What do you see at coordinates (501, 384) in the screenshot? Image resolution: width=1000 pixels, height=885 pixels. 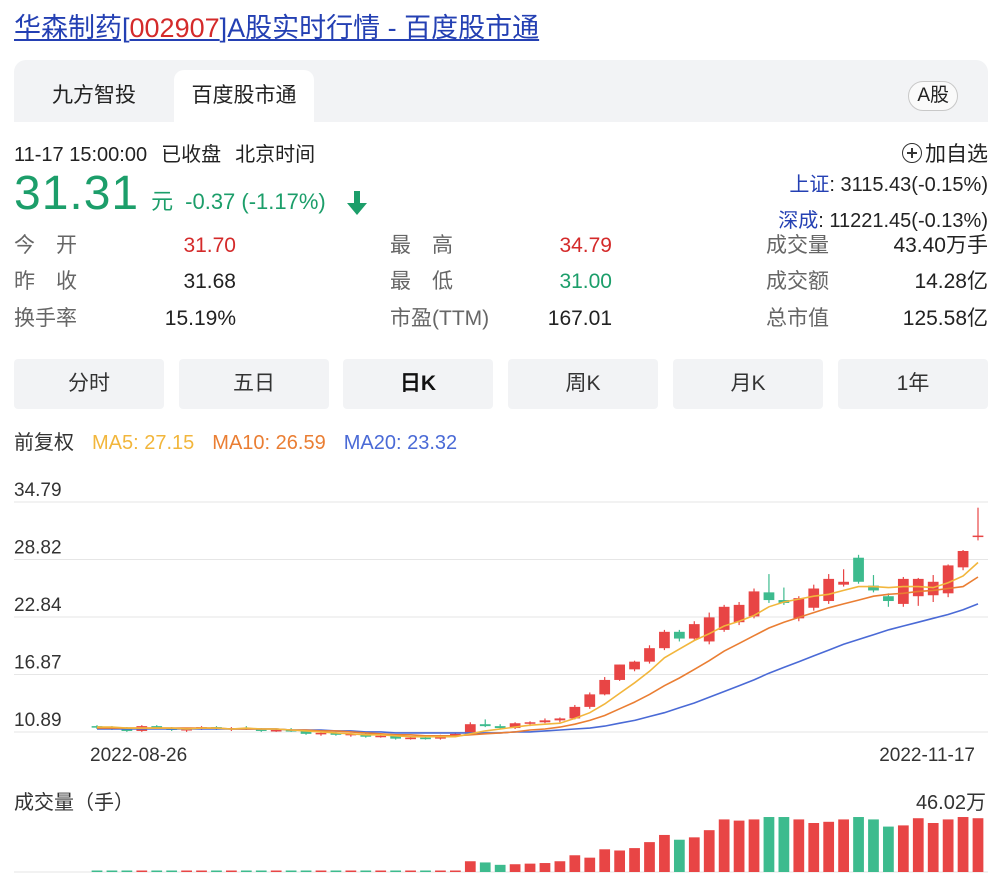 I see `period-selector: 分时 五日 日K 周K 月K 1年` at bounding box center [501, 384].